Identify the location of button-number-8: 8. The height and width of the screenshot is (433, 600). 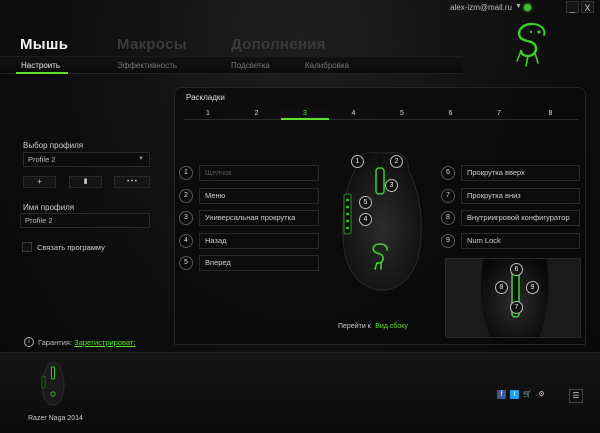
(448, 218).